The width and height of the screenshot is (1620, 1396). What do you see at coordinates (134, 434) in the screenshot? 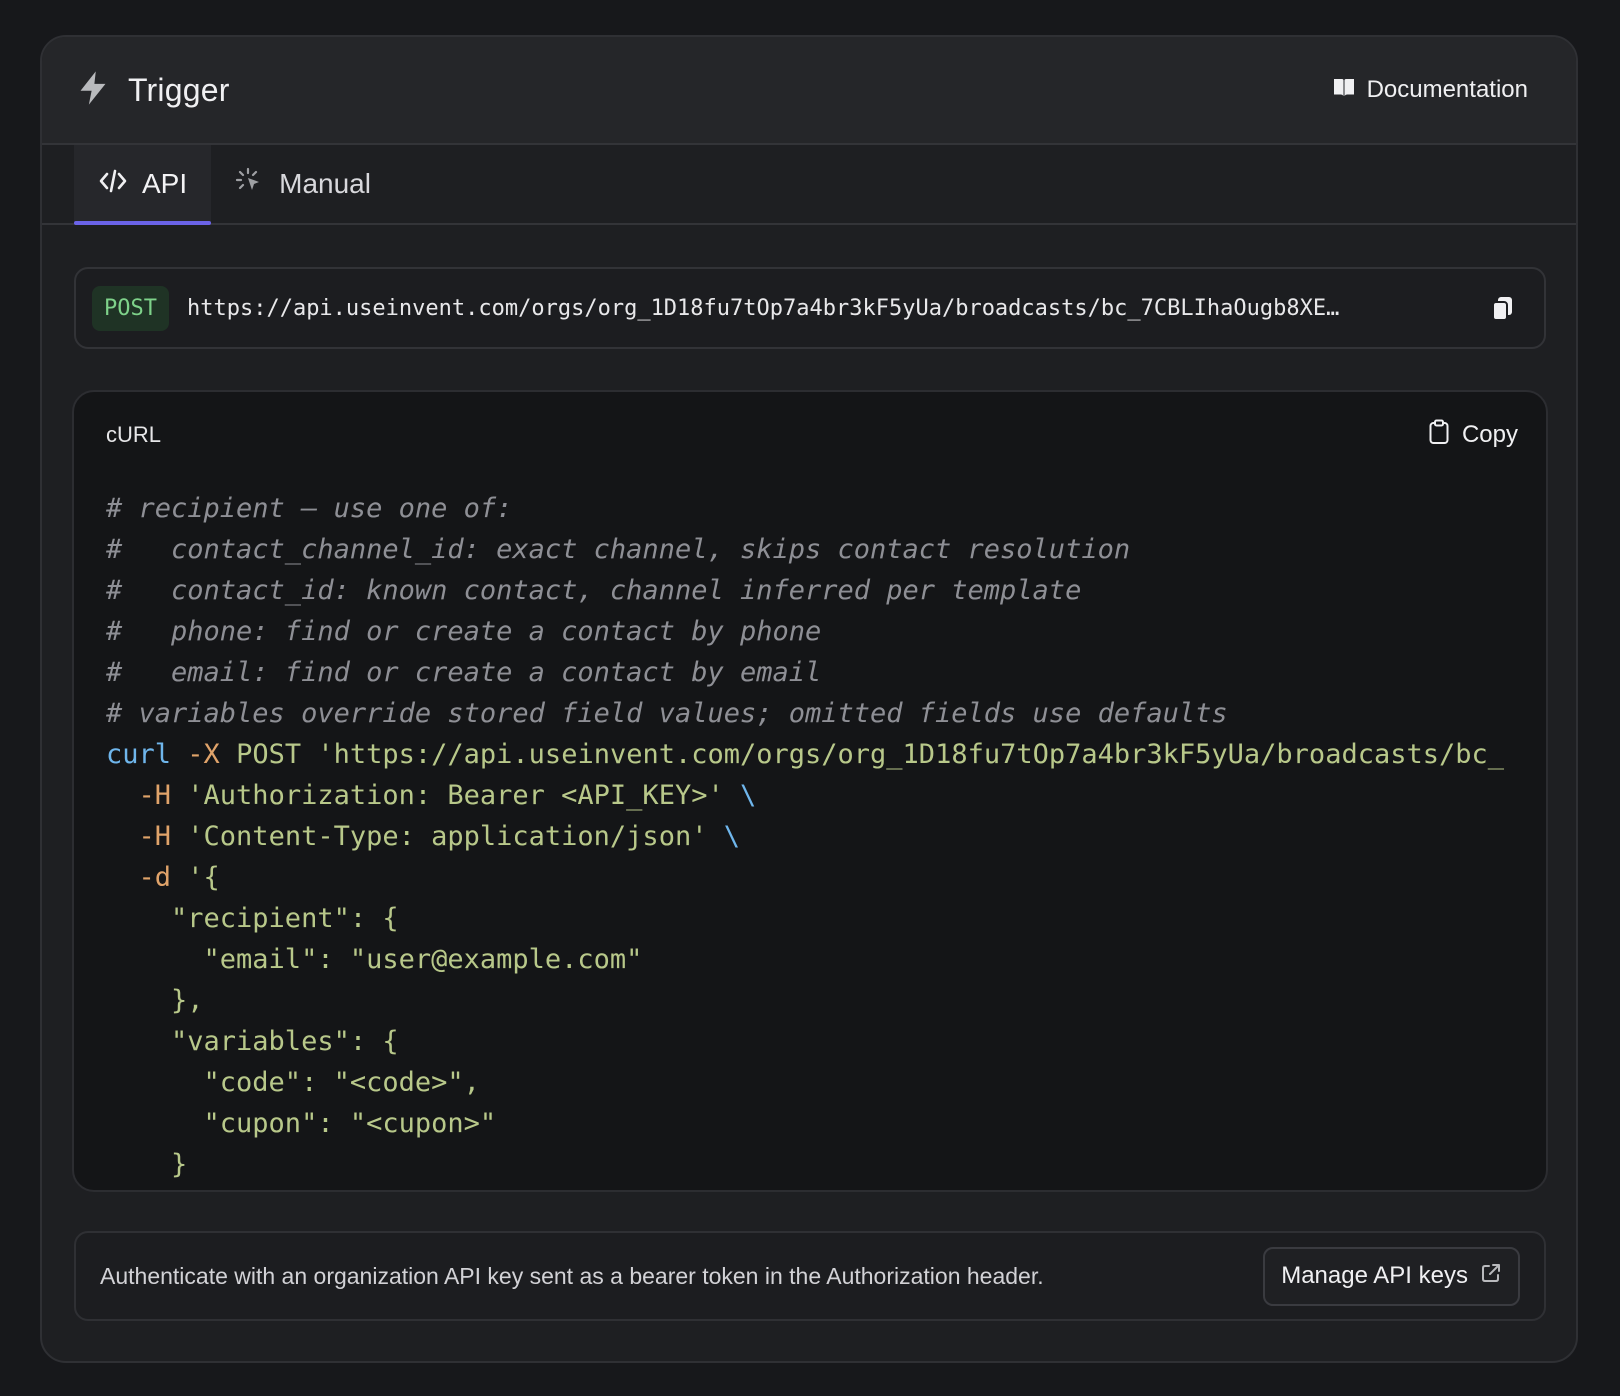
I see `code-language-label: cURL` at bounding box center [134, 434].